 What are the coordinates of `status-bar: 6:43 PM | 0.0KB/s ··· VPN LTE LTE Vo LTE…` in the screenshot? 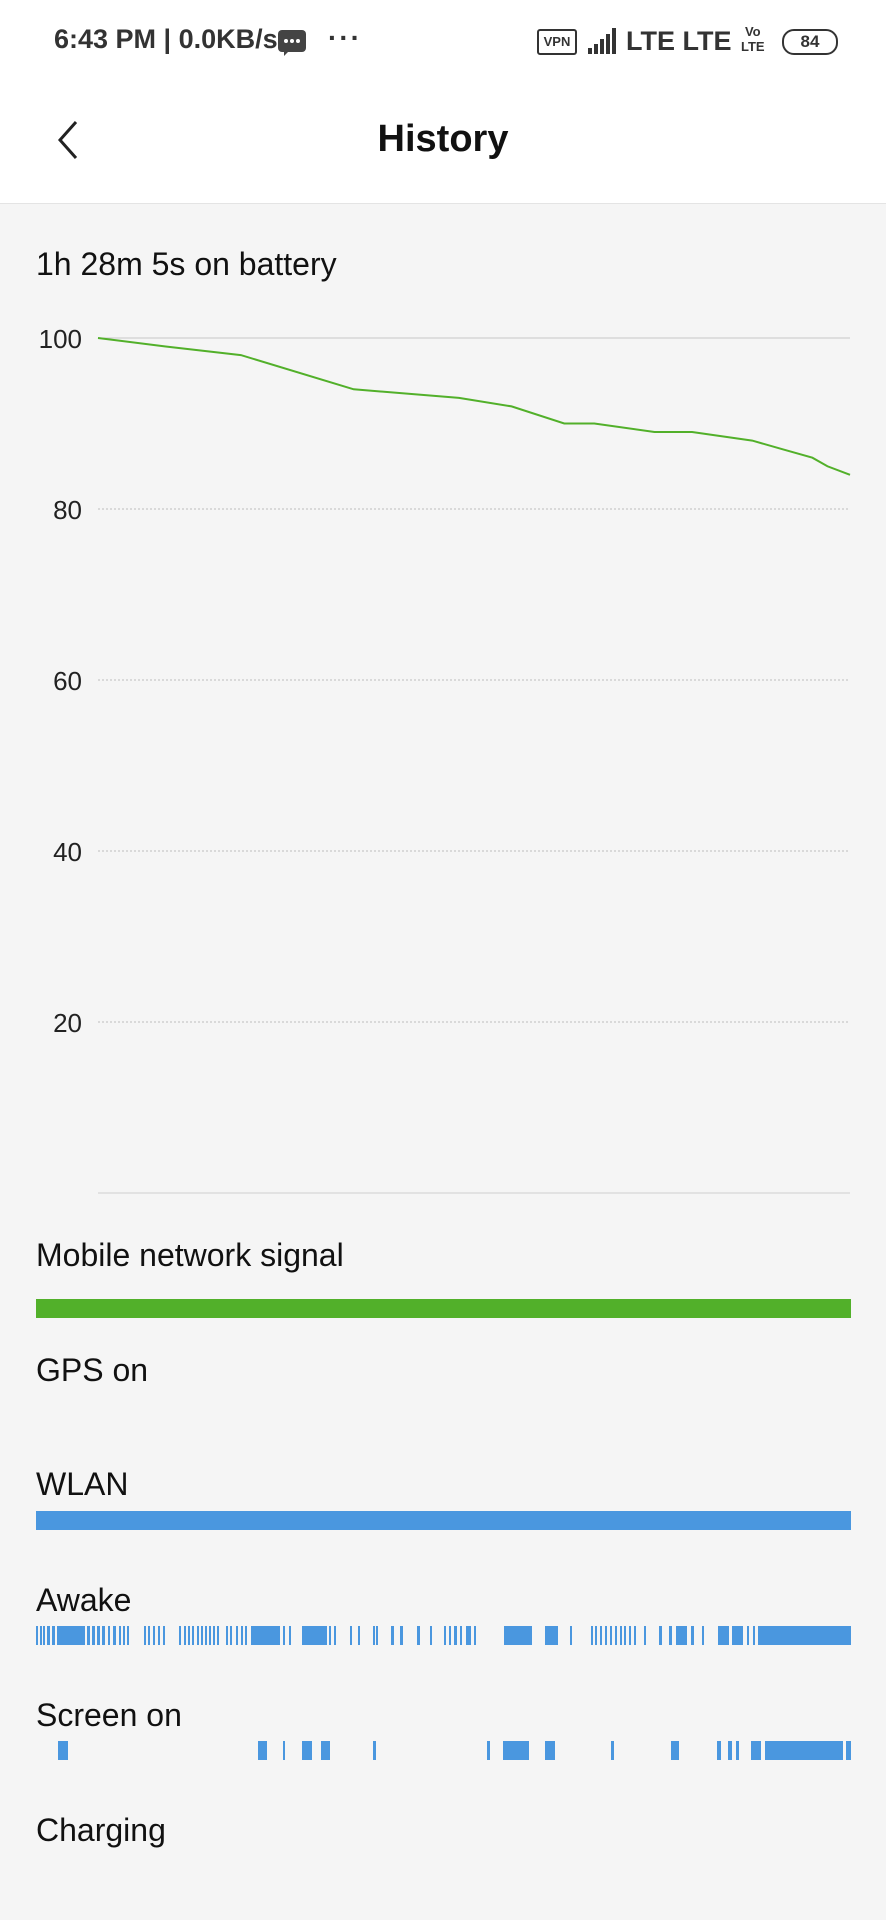 It's located at (443, 42).